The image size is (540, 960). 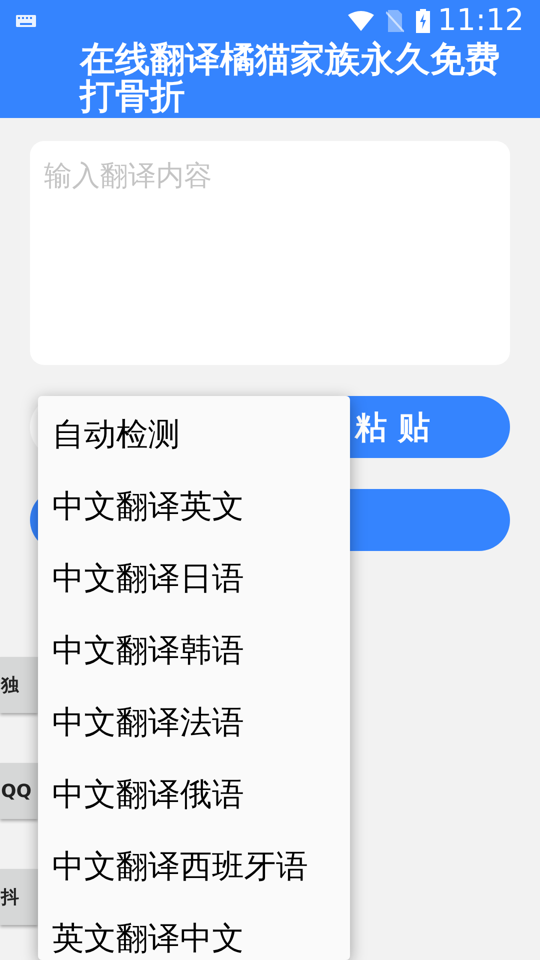 What do you see at coordinates (194, 434) in the screenshot?
I see `menu-item: 自动检测` at bounding box center [194, 434].